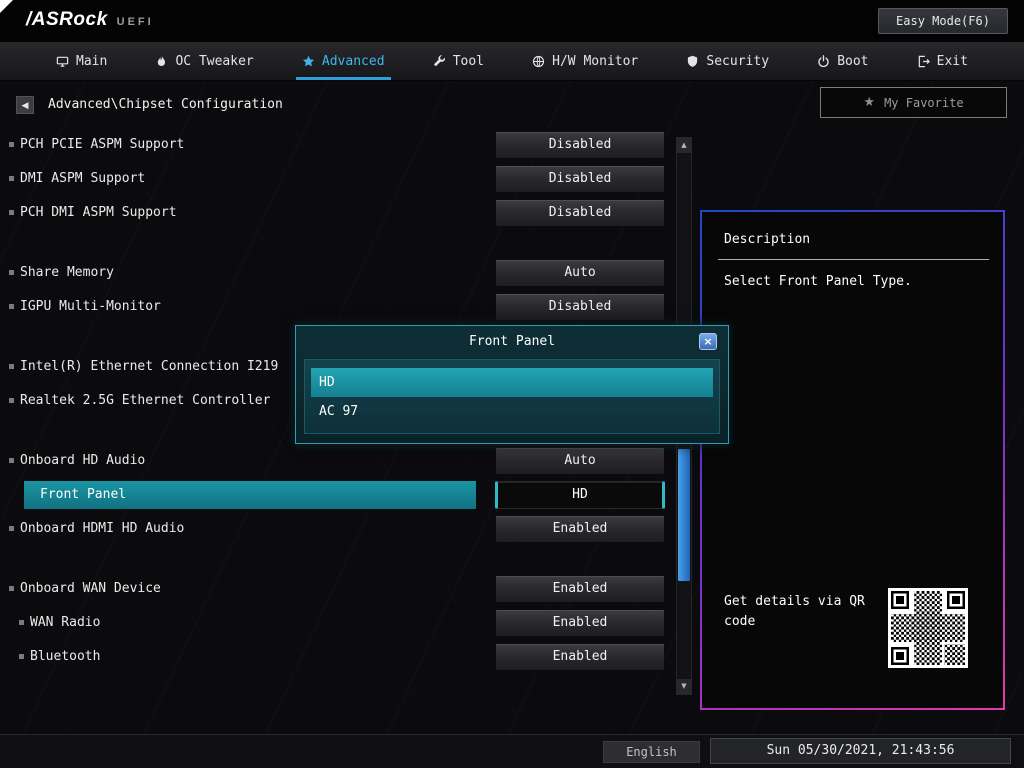  I want to click on monitor-icon, so click(62, 61).